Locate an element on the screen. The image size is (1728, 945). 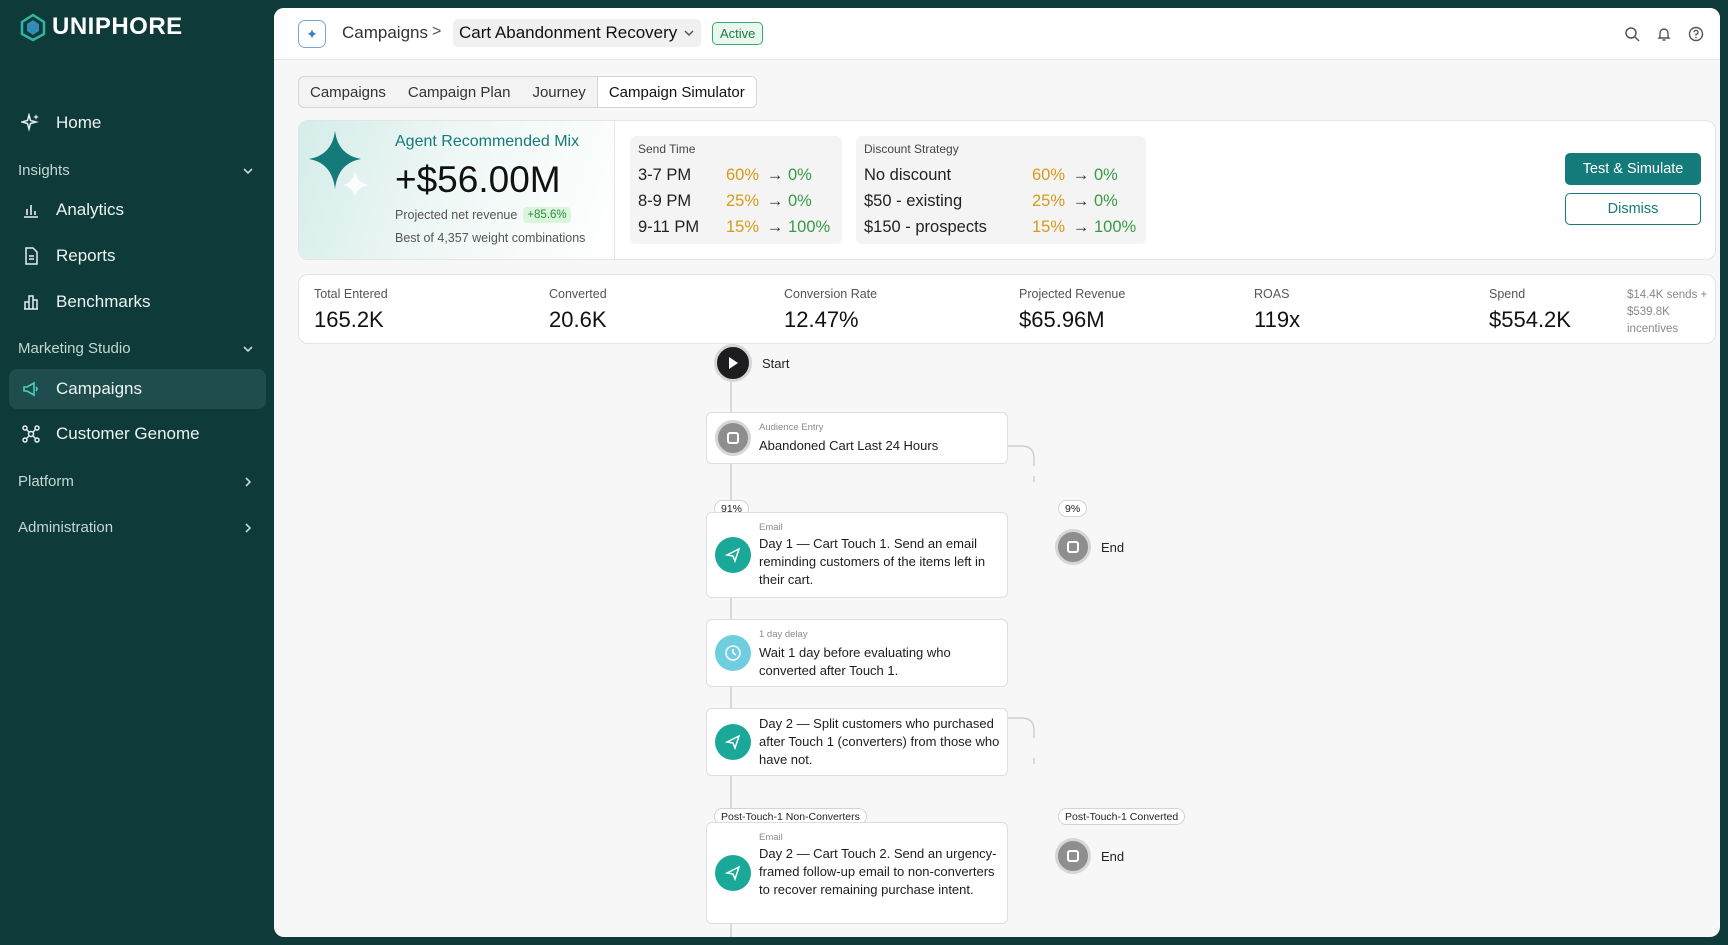
nav-campaigns: Campaigns is located at coordinates (137, 389).